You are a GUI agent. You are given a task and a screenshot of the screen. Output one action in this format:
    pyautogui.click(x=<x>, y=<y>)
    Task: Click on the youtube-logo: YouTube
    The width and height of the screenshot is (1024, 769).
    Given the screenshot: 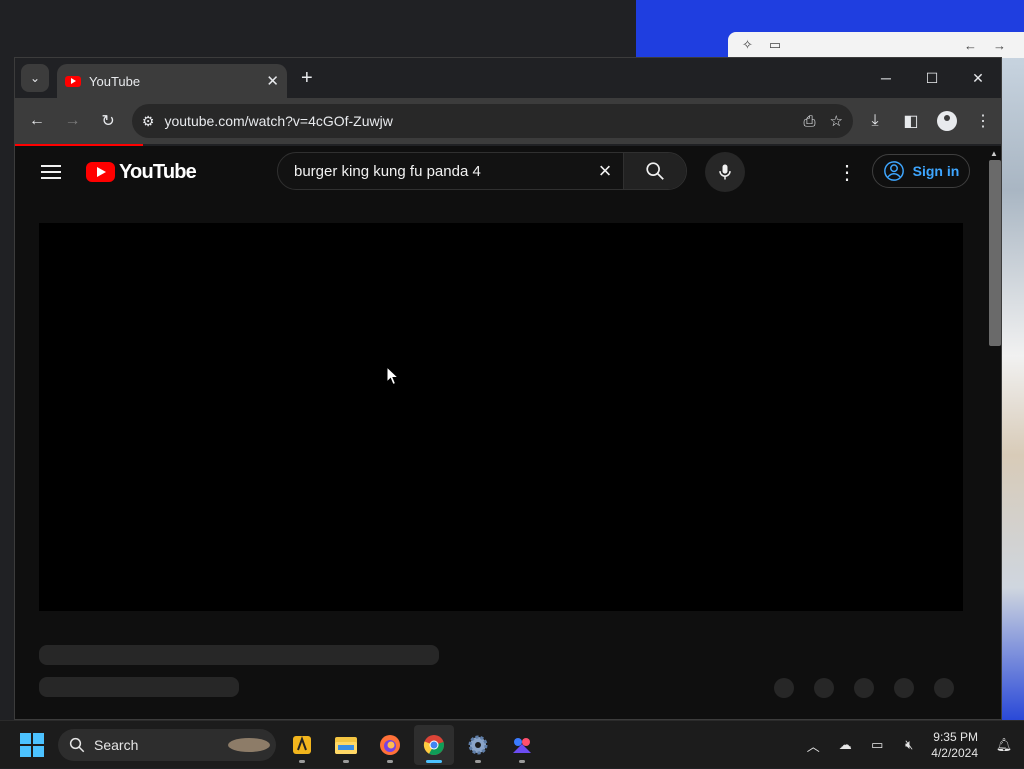 What is the action you would take?
    pyautogui.click(x=141, y=172)
    